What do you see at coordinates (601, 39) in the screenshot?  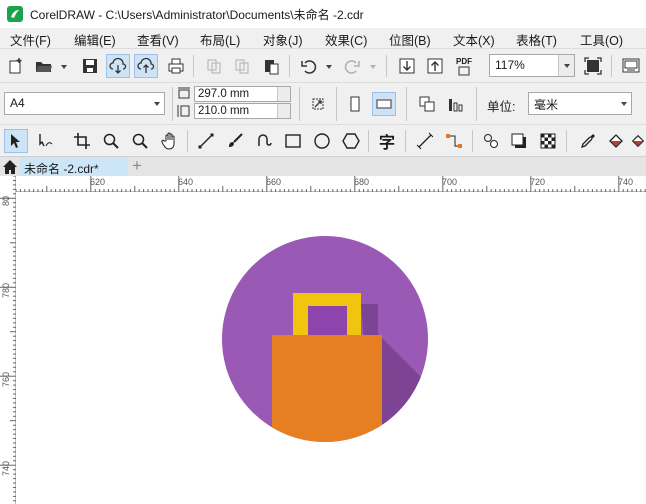 I see `menu-tools: 工具(O)` at bounding box center [601, 39].